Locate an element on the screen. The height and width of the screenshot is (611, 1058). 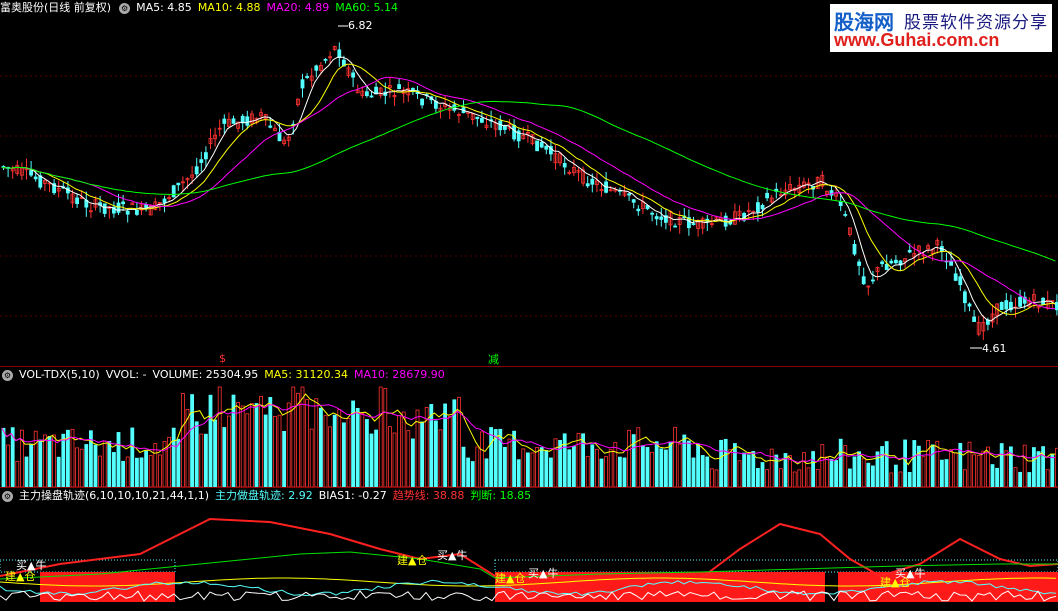
watermark-url: www.Guhai.com.cn is located at coordinates (917, 40).